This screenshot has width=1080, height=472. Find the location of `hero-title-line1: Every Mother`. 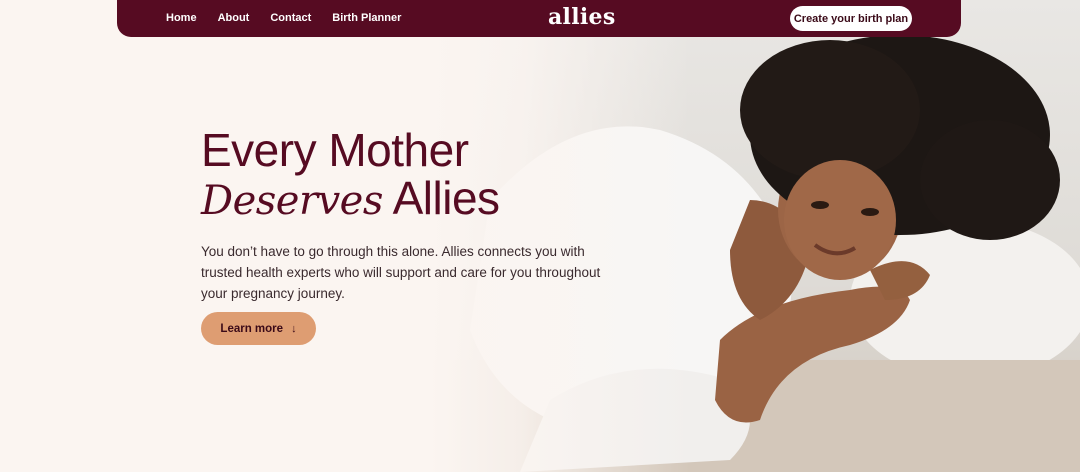

hero-title-line1: Every Mother is located at coordinates (335, 150).